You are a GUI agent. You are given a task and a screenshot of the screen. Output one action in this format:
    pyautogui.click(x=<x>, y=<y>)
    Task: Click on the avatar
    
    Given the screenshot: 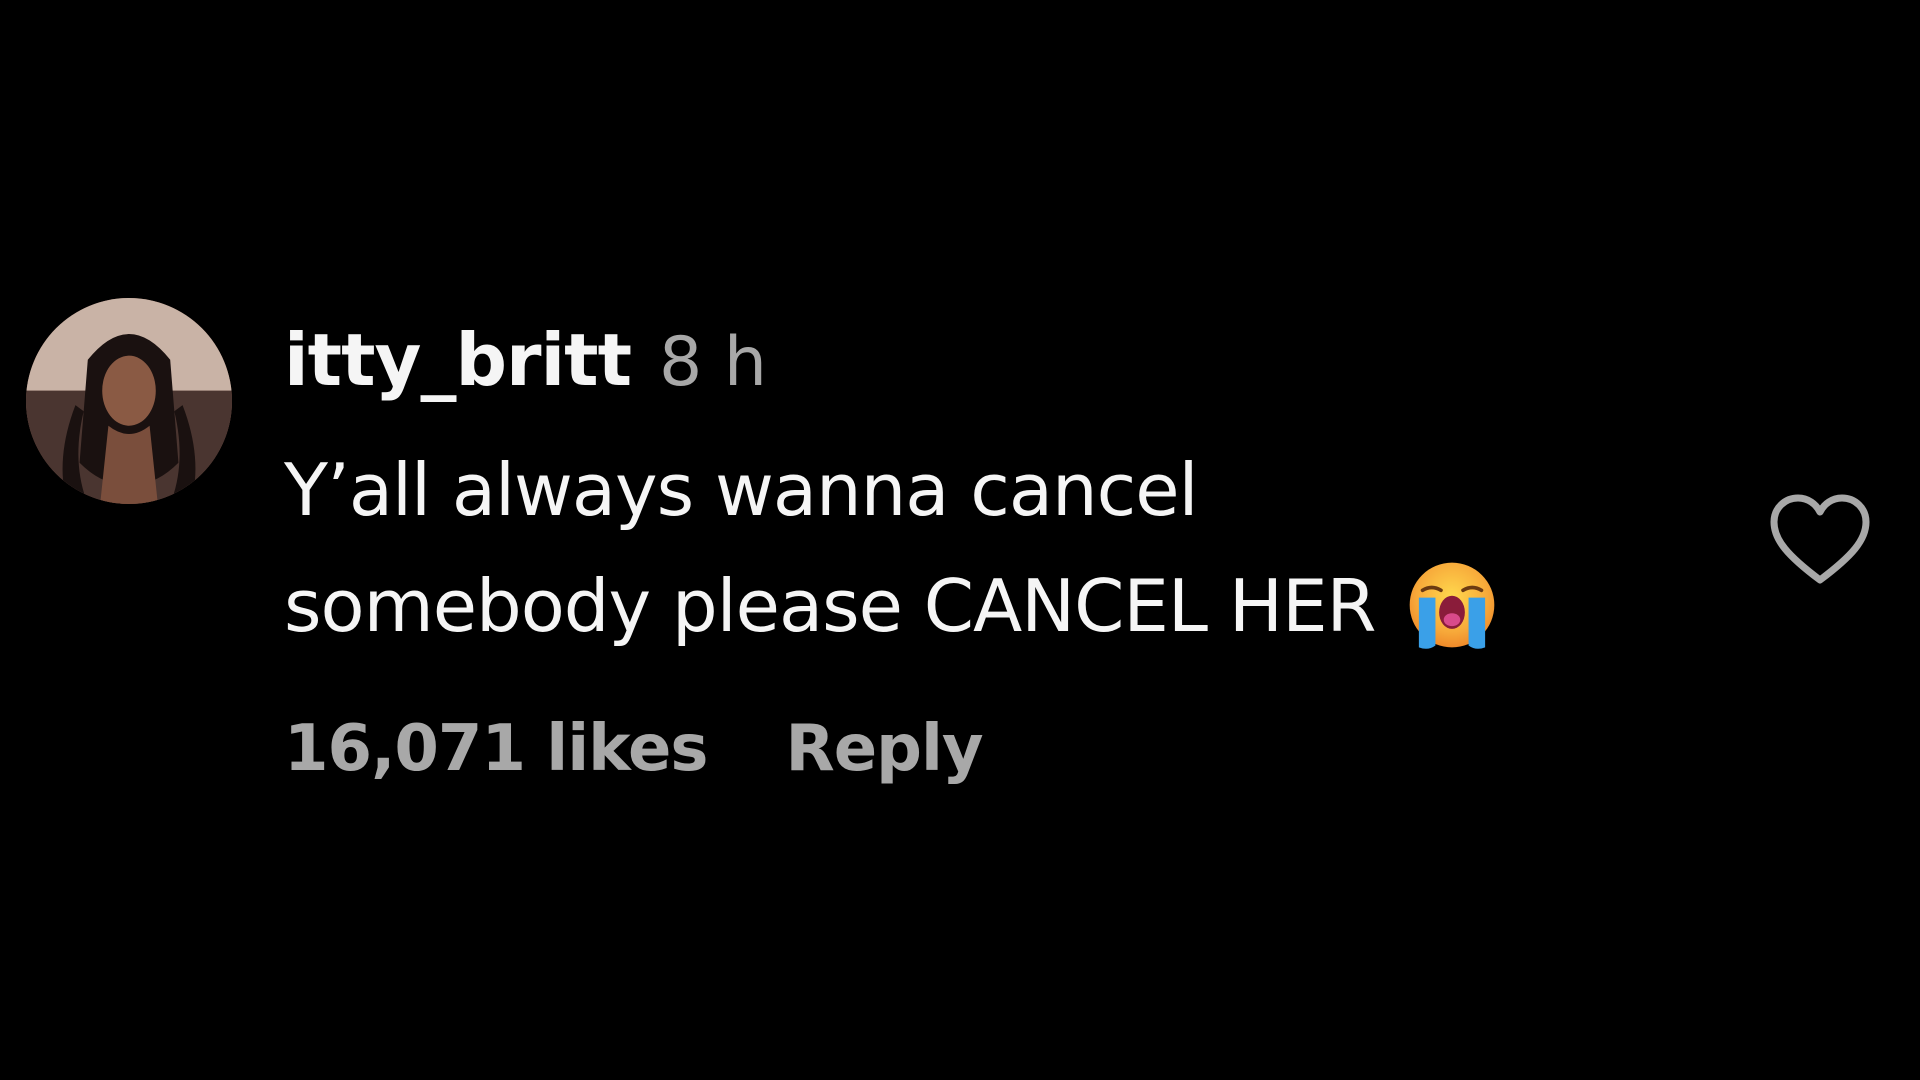 What is the action you would take?
    pyautogui.click(x=129, y=401)
    